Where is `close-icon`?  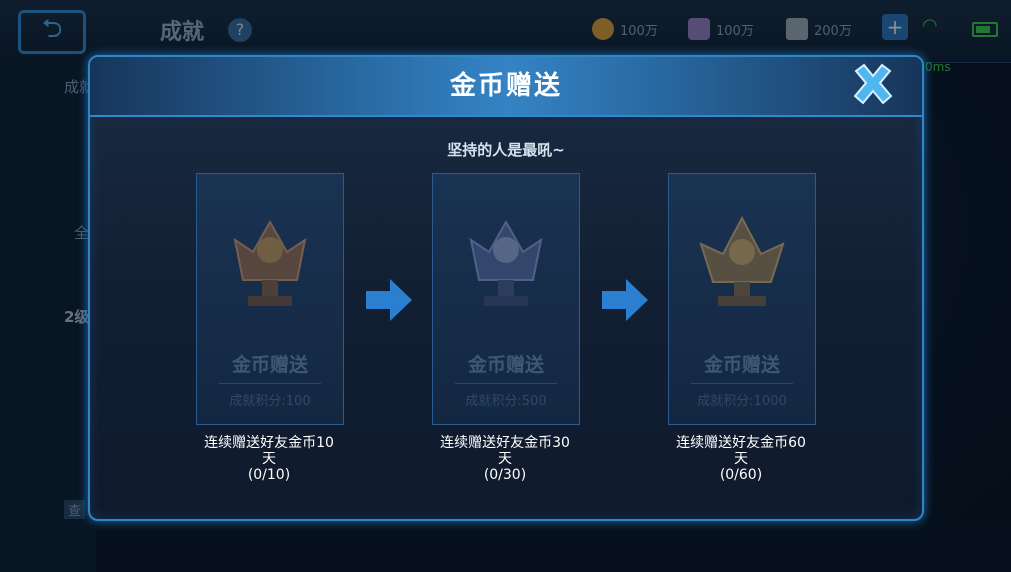
close-icon is located at coordinates (873, 84).